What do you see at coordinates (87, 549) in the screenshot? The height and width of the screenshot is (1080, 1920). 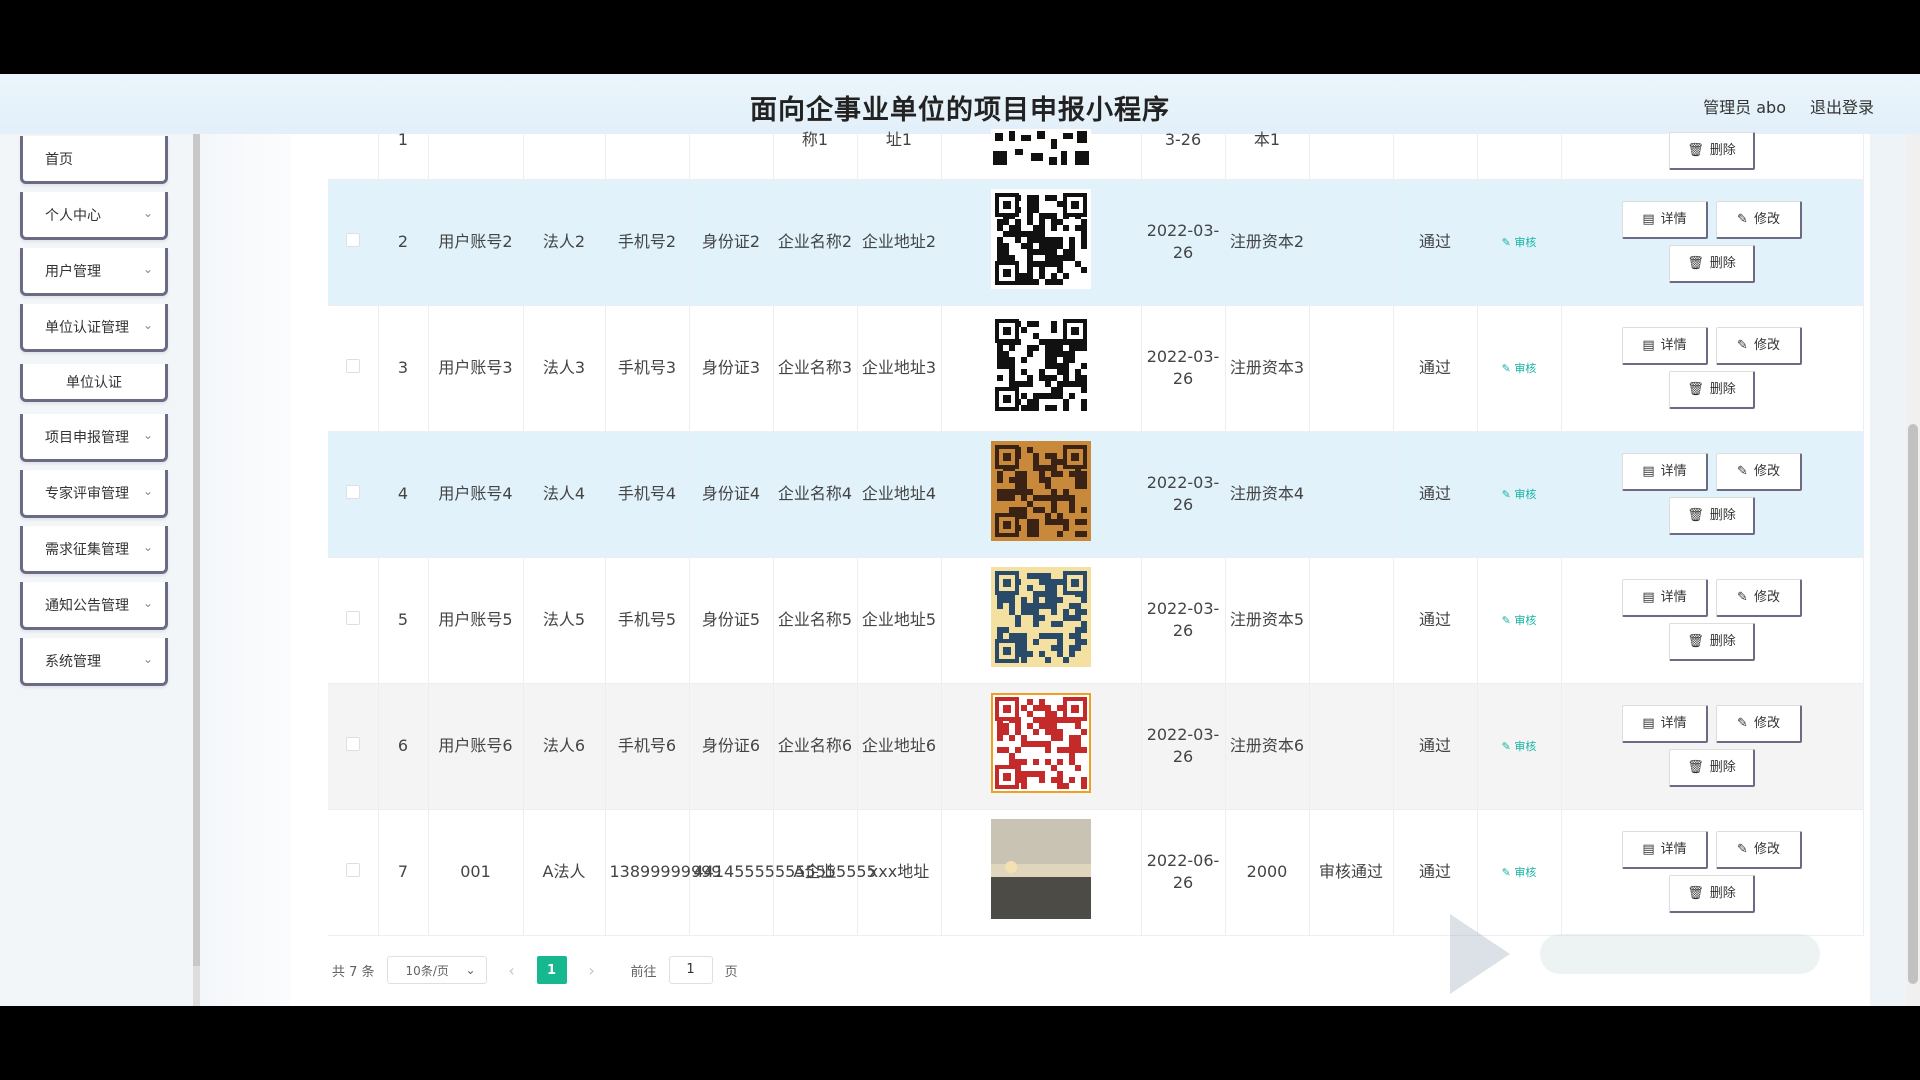 I see `sidebar-item-label: 需求征集管理` at bounding box center [87, 549].